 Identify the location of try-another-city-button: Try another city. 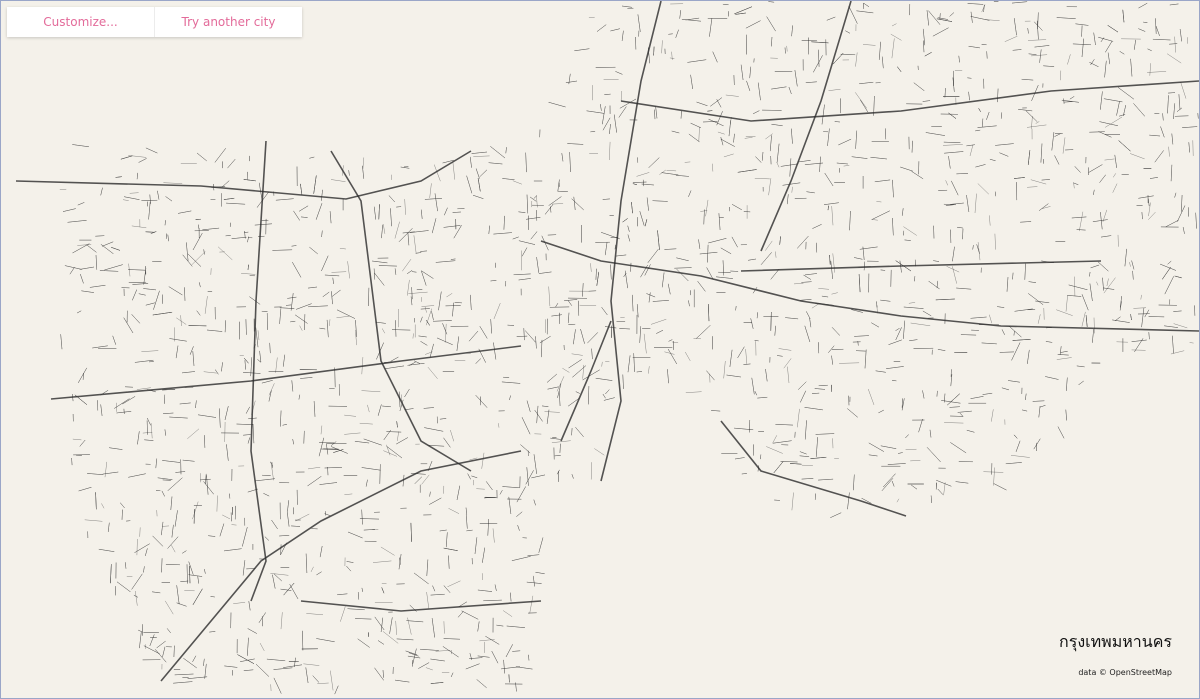
(228, 22).